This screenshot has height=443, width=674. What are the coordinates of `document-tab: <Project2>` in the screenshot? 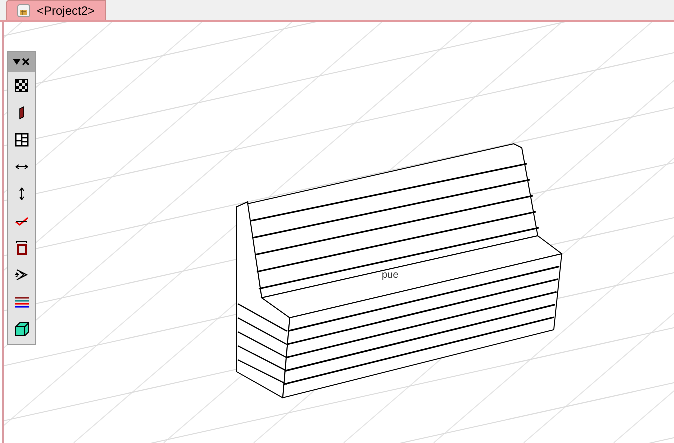 It's located at (56, 10).